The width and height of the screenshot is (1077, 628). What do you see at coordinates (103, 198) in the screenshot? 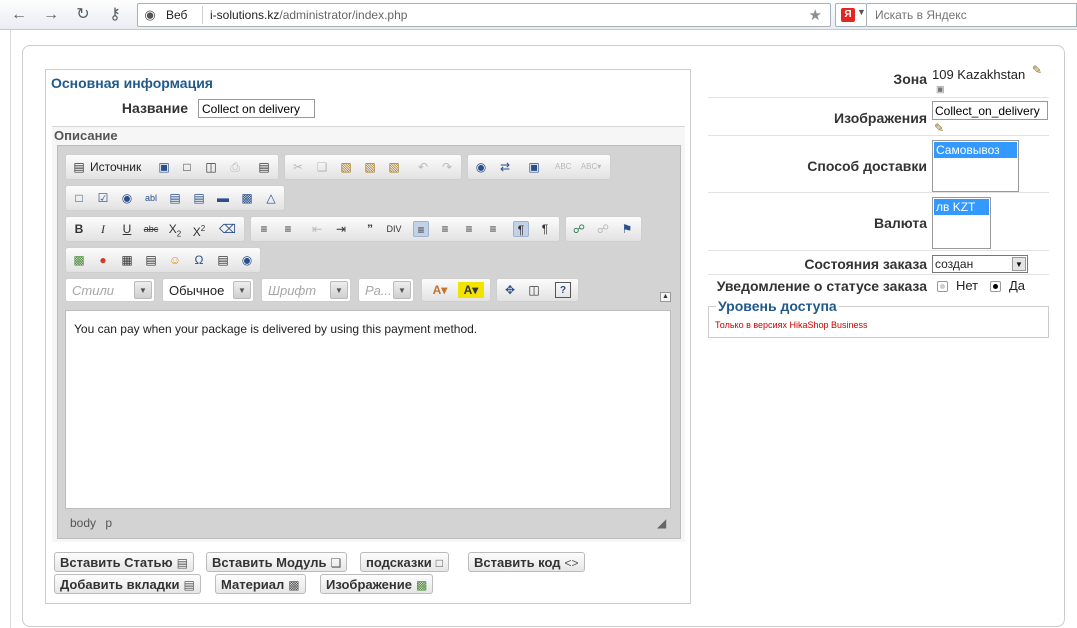
I see `checkbox-icon: ☑` at bounding box center [103, 198].